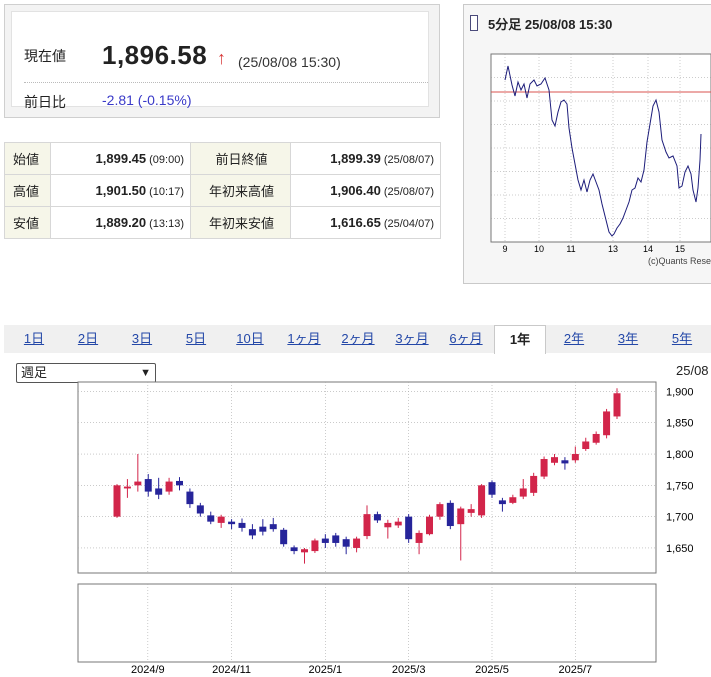 The height and width of the screenshot is (677, 711). What do you see at coordinates (520, 339) in the screenshot?
I see `tab-10: 1年` at bounding box center [520, 339].